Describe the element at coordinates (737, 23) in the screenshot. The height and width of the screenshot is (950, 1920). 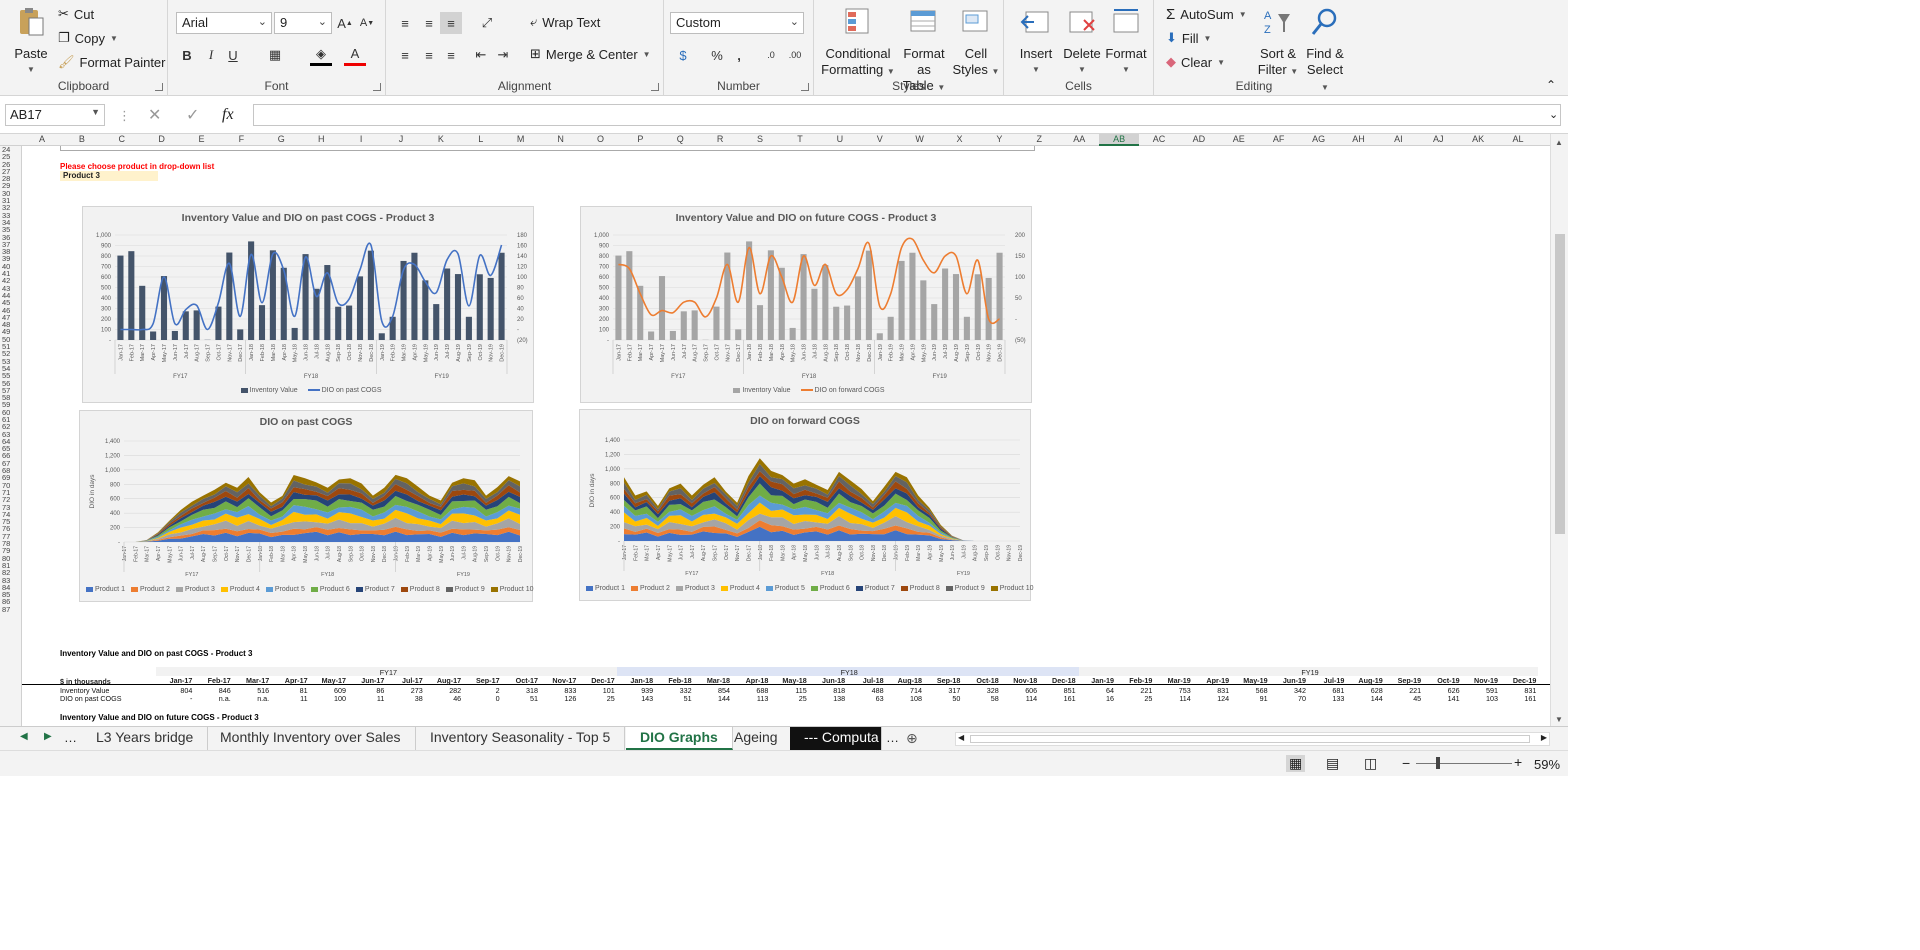
I see `number-format-select: Custom ⌄` at that location.